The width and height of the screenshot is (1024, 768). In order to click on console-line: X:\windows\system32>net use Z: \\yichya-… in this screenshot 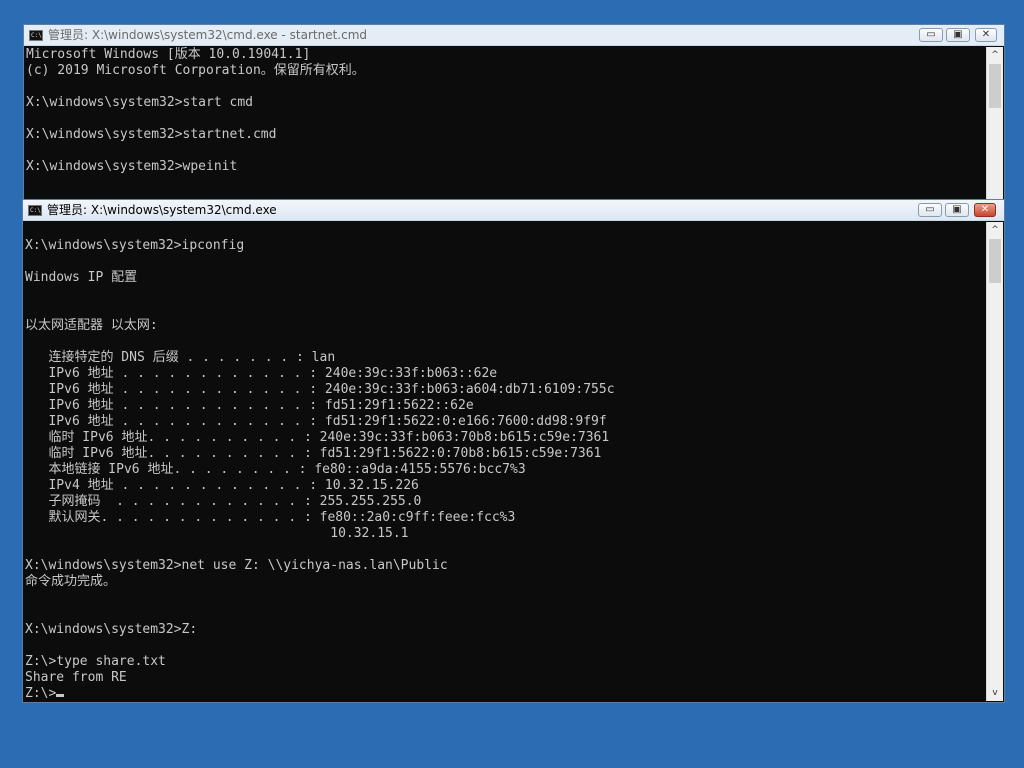, I will do `click(505, 566)`.